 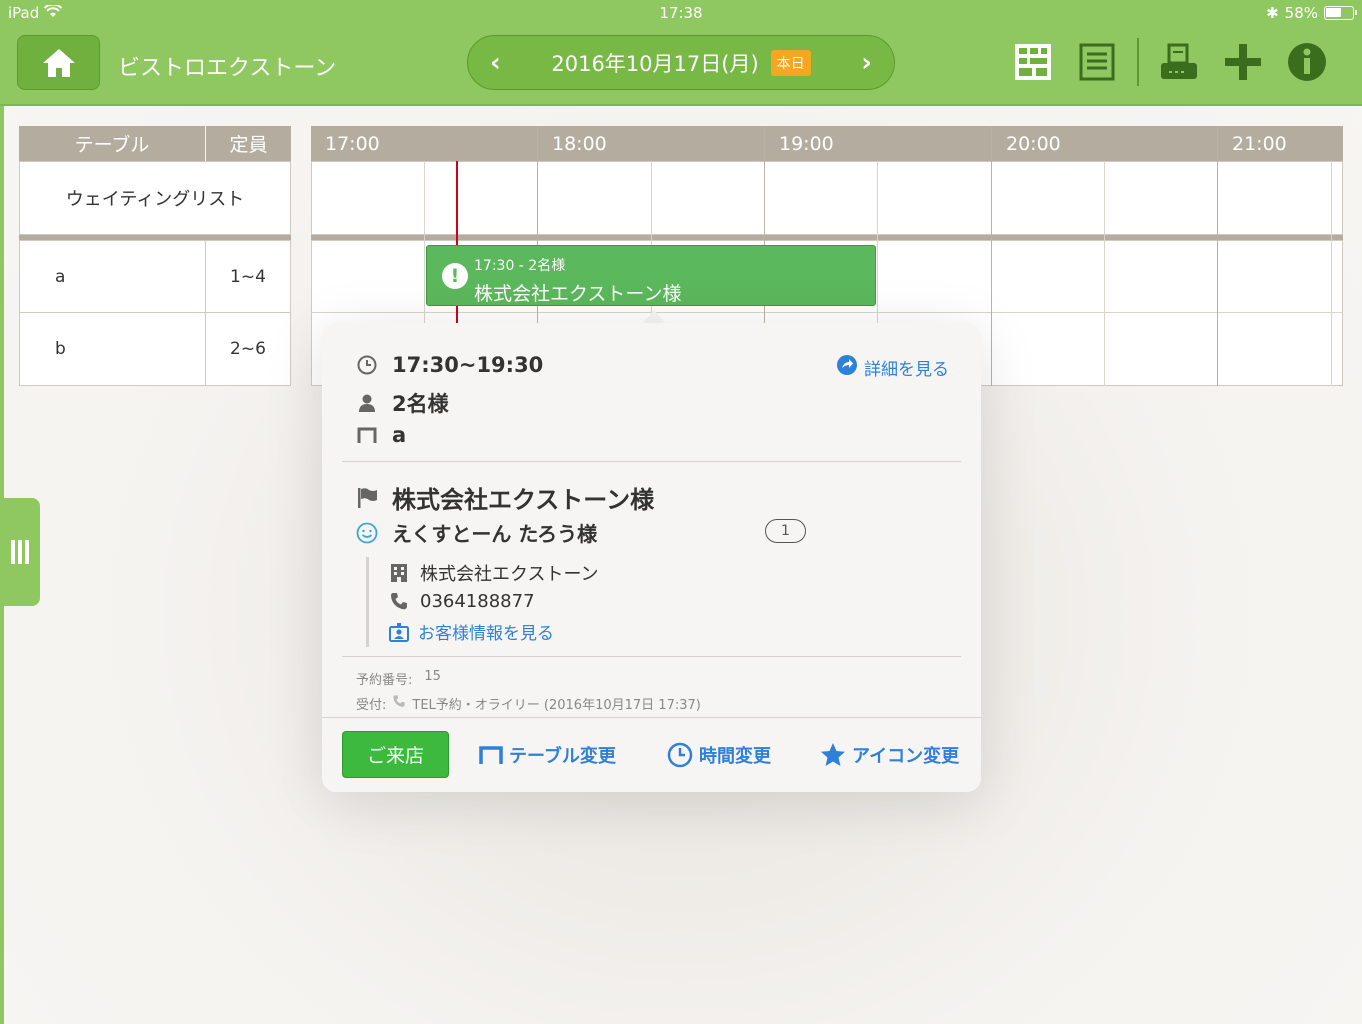 I want to click on table-row-b-name: b, so click(x=112, y=349).